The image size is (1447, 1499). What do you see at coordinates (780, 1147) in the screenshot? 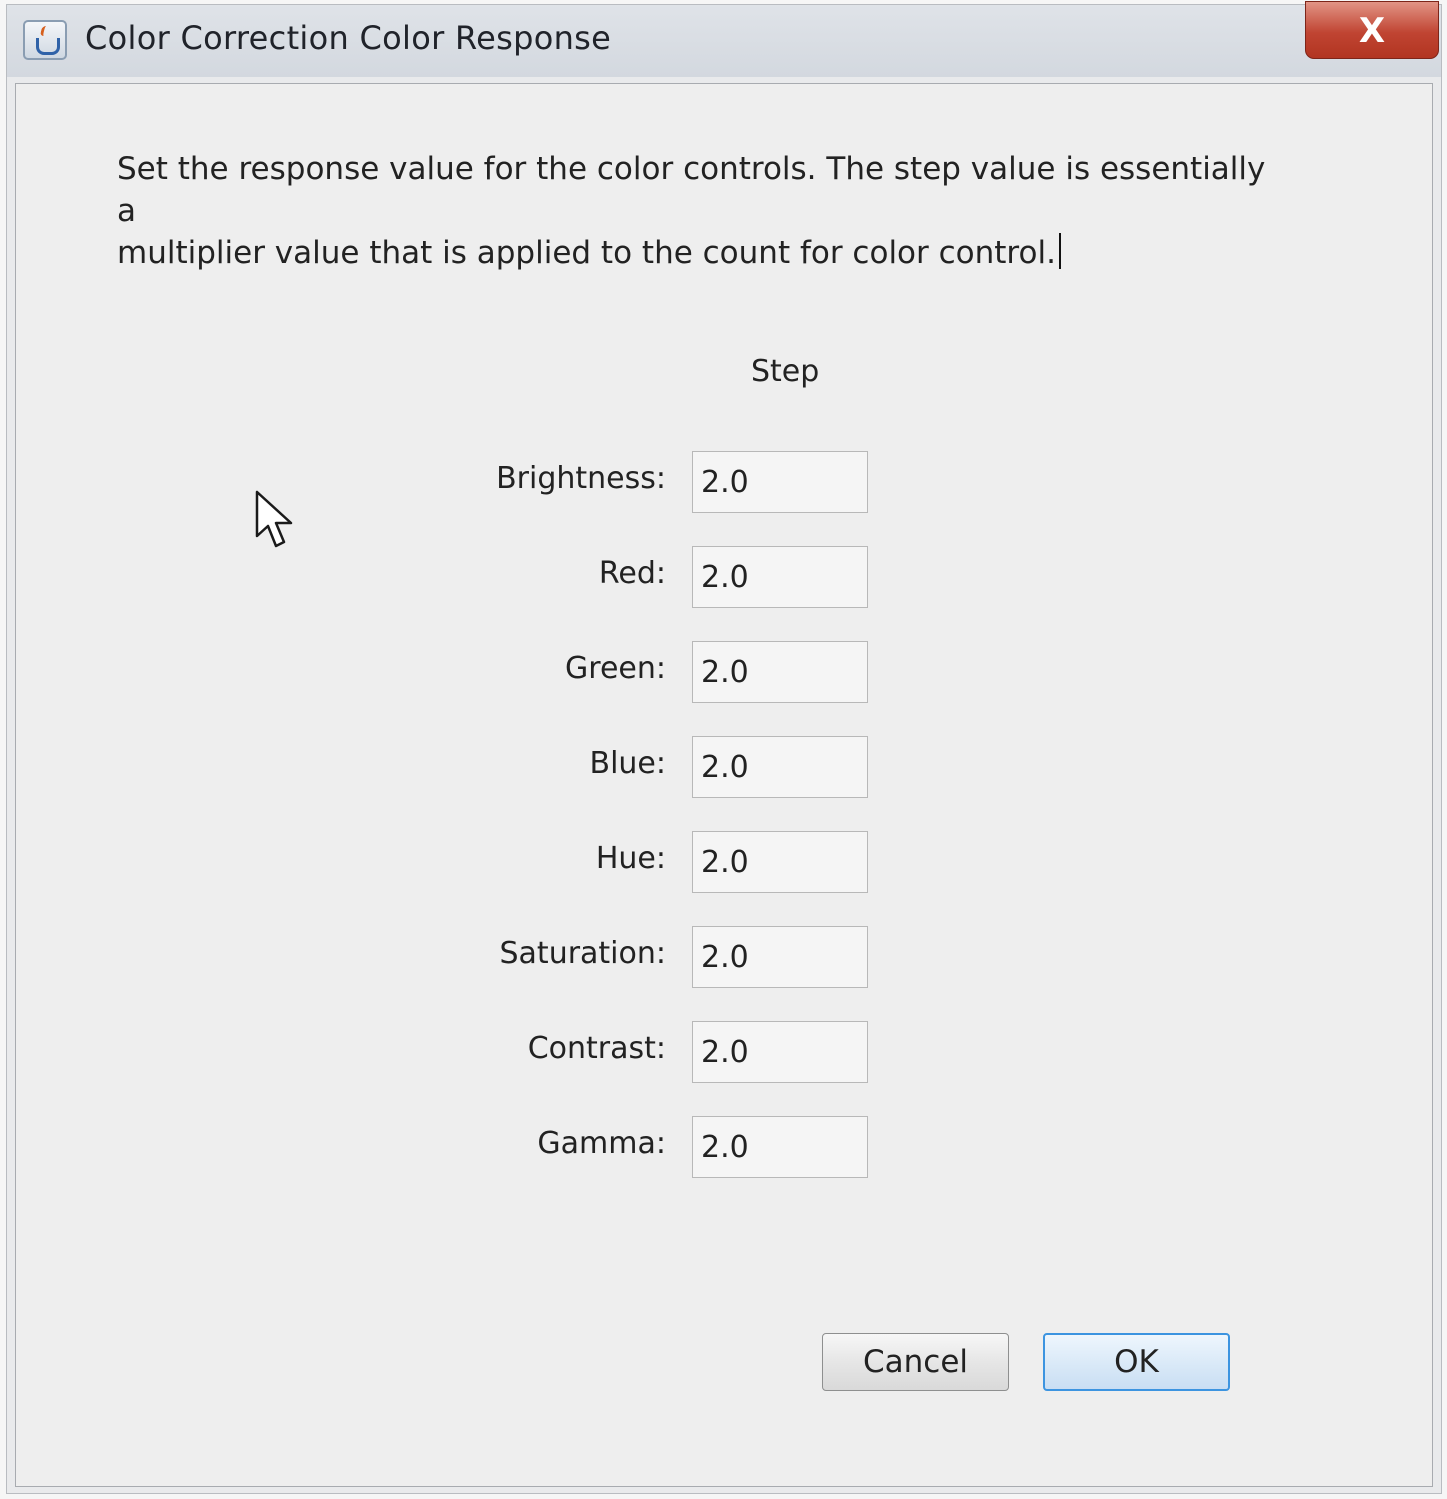
I see `gamma-step-input` at bounding box center [780, 1147].